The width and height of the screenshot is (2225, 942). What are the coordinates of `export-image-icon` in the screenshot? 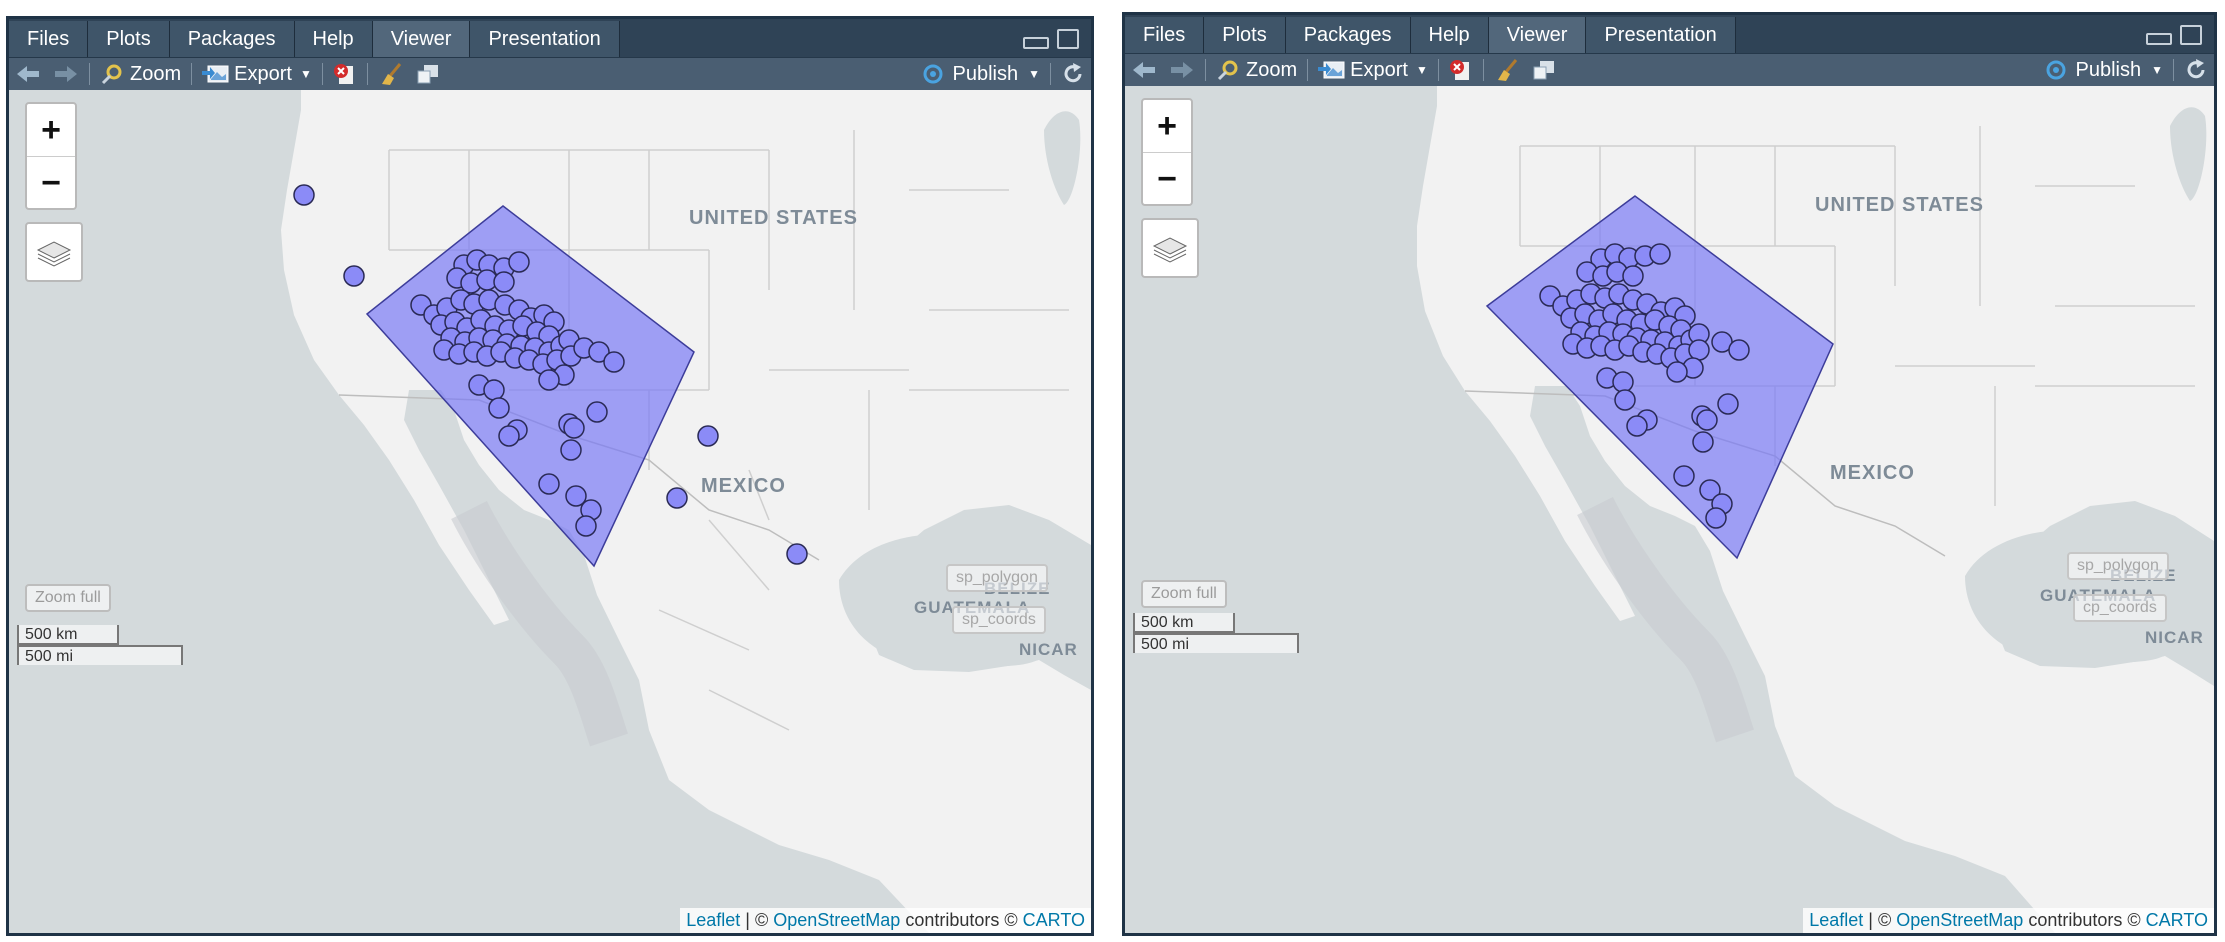 It's located at (1331, 70).